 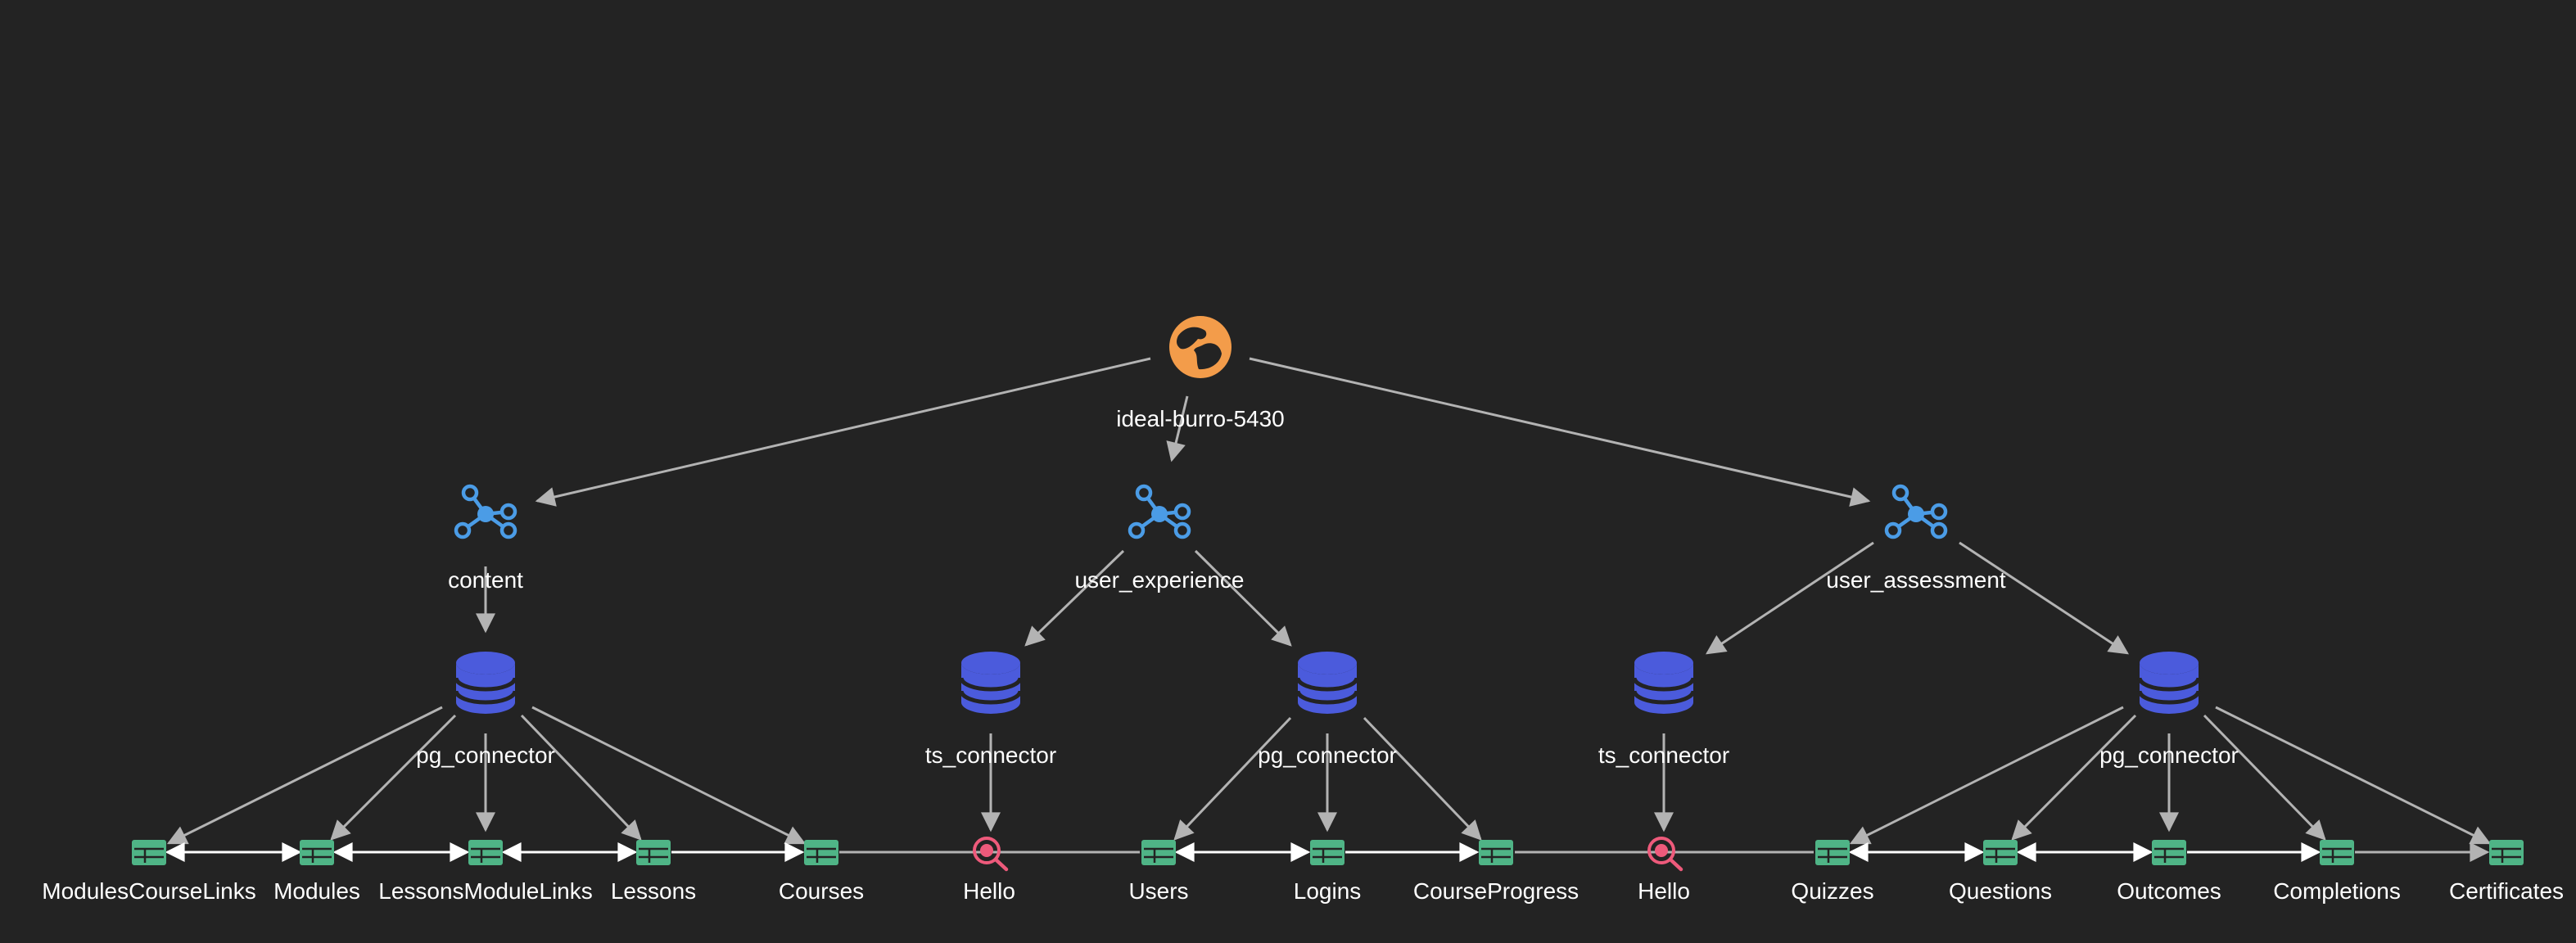 I want to click on node-table-questions: Questions, so click(x=2000, y=872).